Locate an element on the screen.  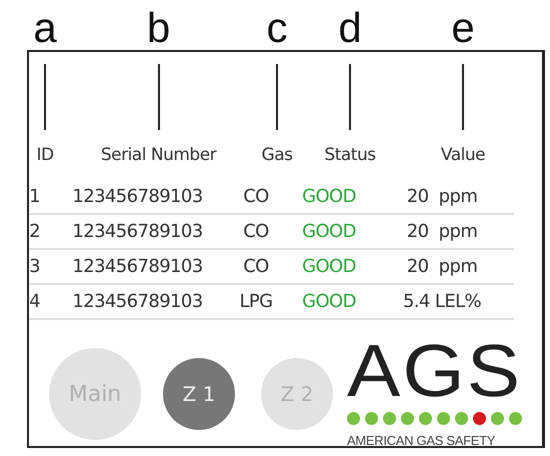
callout-letter: e is located at coordinates (463, 28).